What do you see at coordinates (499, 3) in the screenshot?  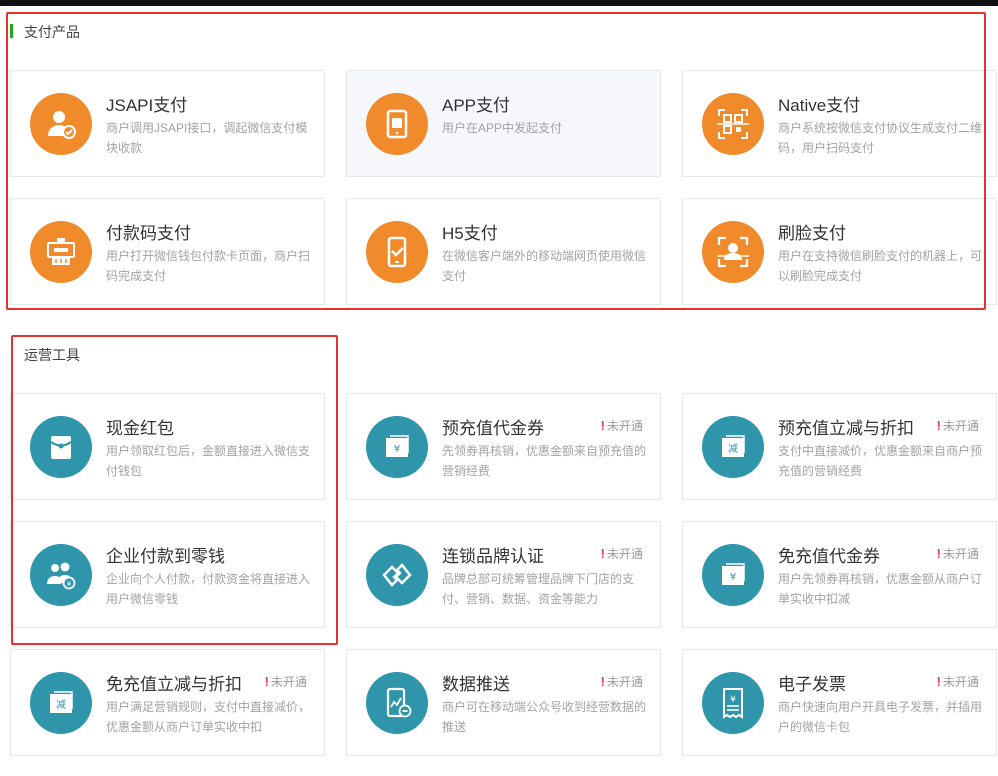 I see `top-bar` at bounding box center [499, 3].